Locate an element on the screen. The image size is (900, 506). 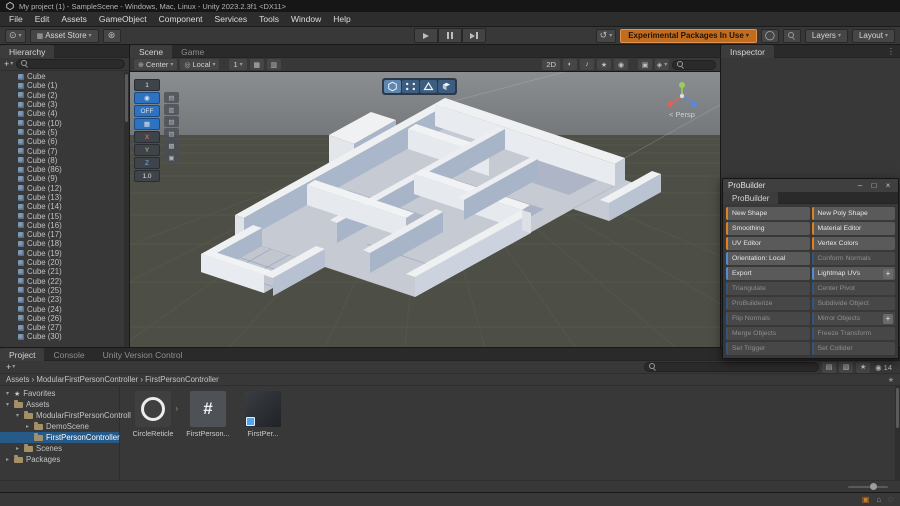
probuilder-action-button: New Shape + is located at coordinates (768, 213).